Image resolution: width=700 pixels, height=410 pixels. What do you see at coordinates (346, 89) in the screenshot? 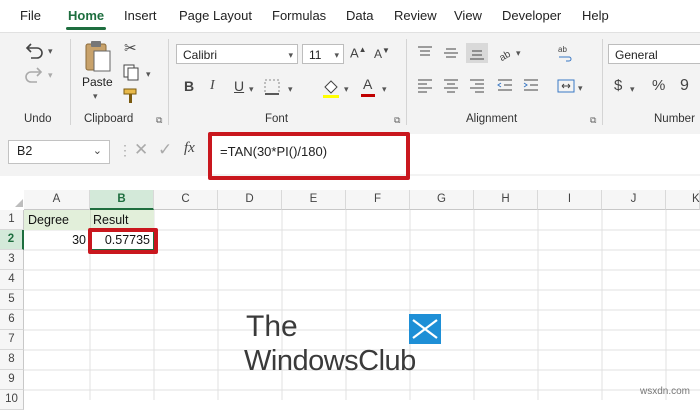
I see `fill-color-dropdown-icon: ▾` at bounding box center [346, 89].